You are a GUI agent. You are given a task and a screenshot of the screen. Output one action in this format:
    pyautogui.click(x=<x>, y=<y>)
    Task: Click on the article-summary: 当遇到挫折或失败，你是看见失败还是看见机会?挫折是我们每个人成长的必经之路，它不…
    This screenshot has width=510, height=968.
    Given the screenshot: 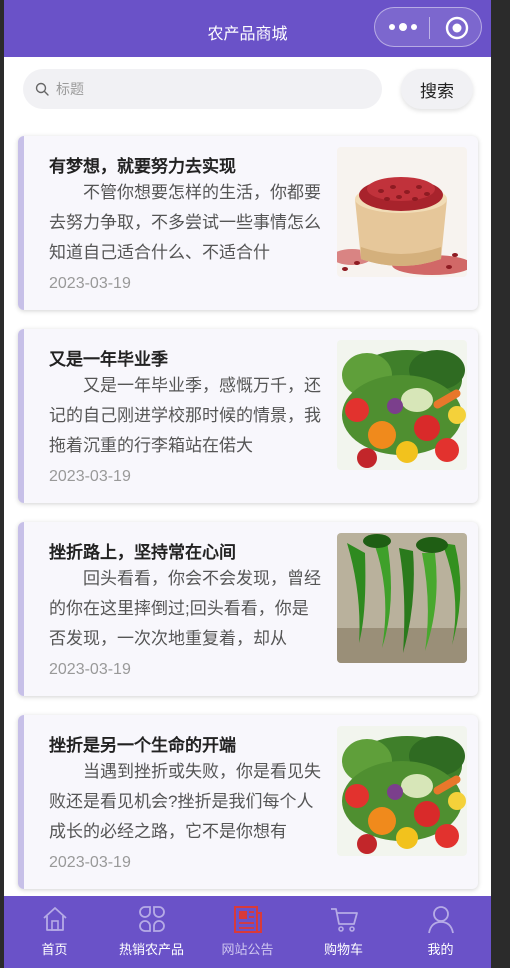 What is the action you would take?
    pyautogui.click(x=185, y=801)
    